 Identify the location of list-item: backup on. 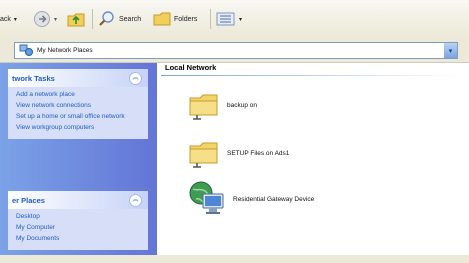
(222, 105).